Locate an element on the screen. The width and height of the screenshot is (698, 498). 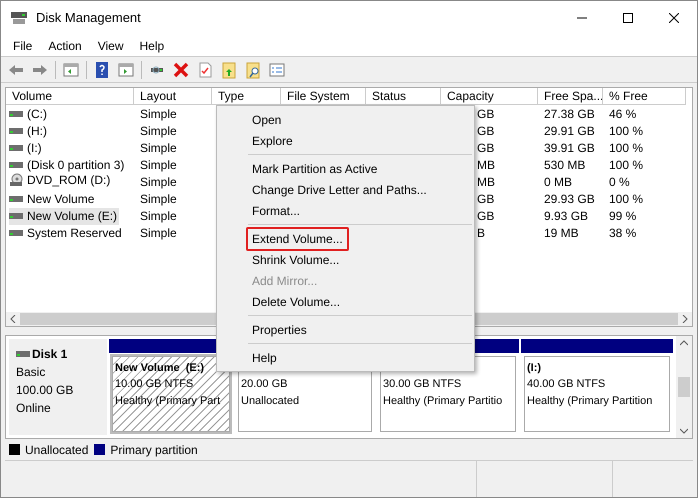
column-header: Type is located at coordinates (246, 96).